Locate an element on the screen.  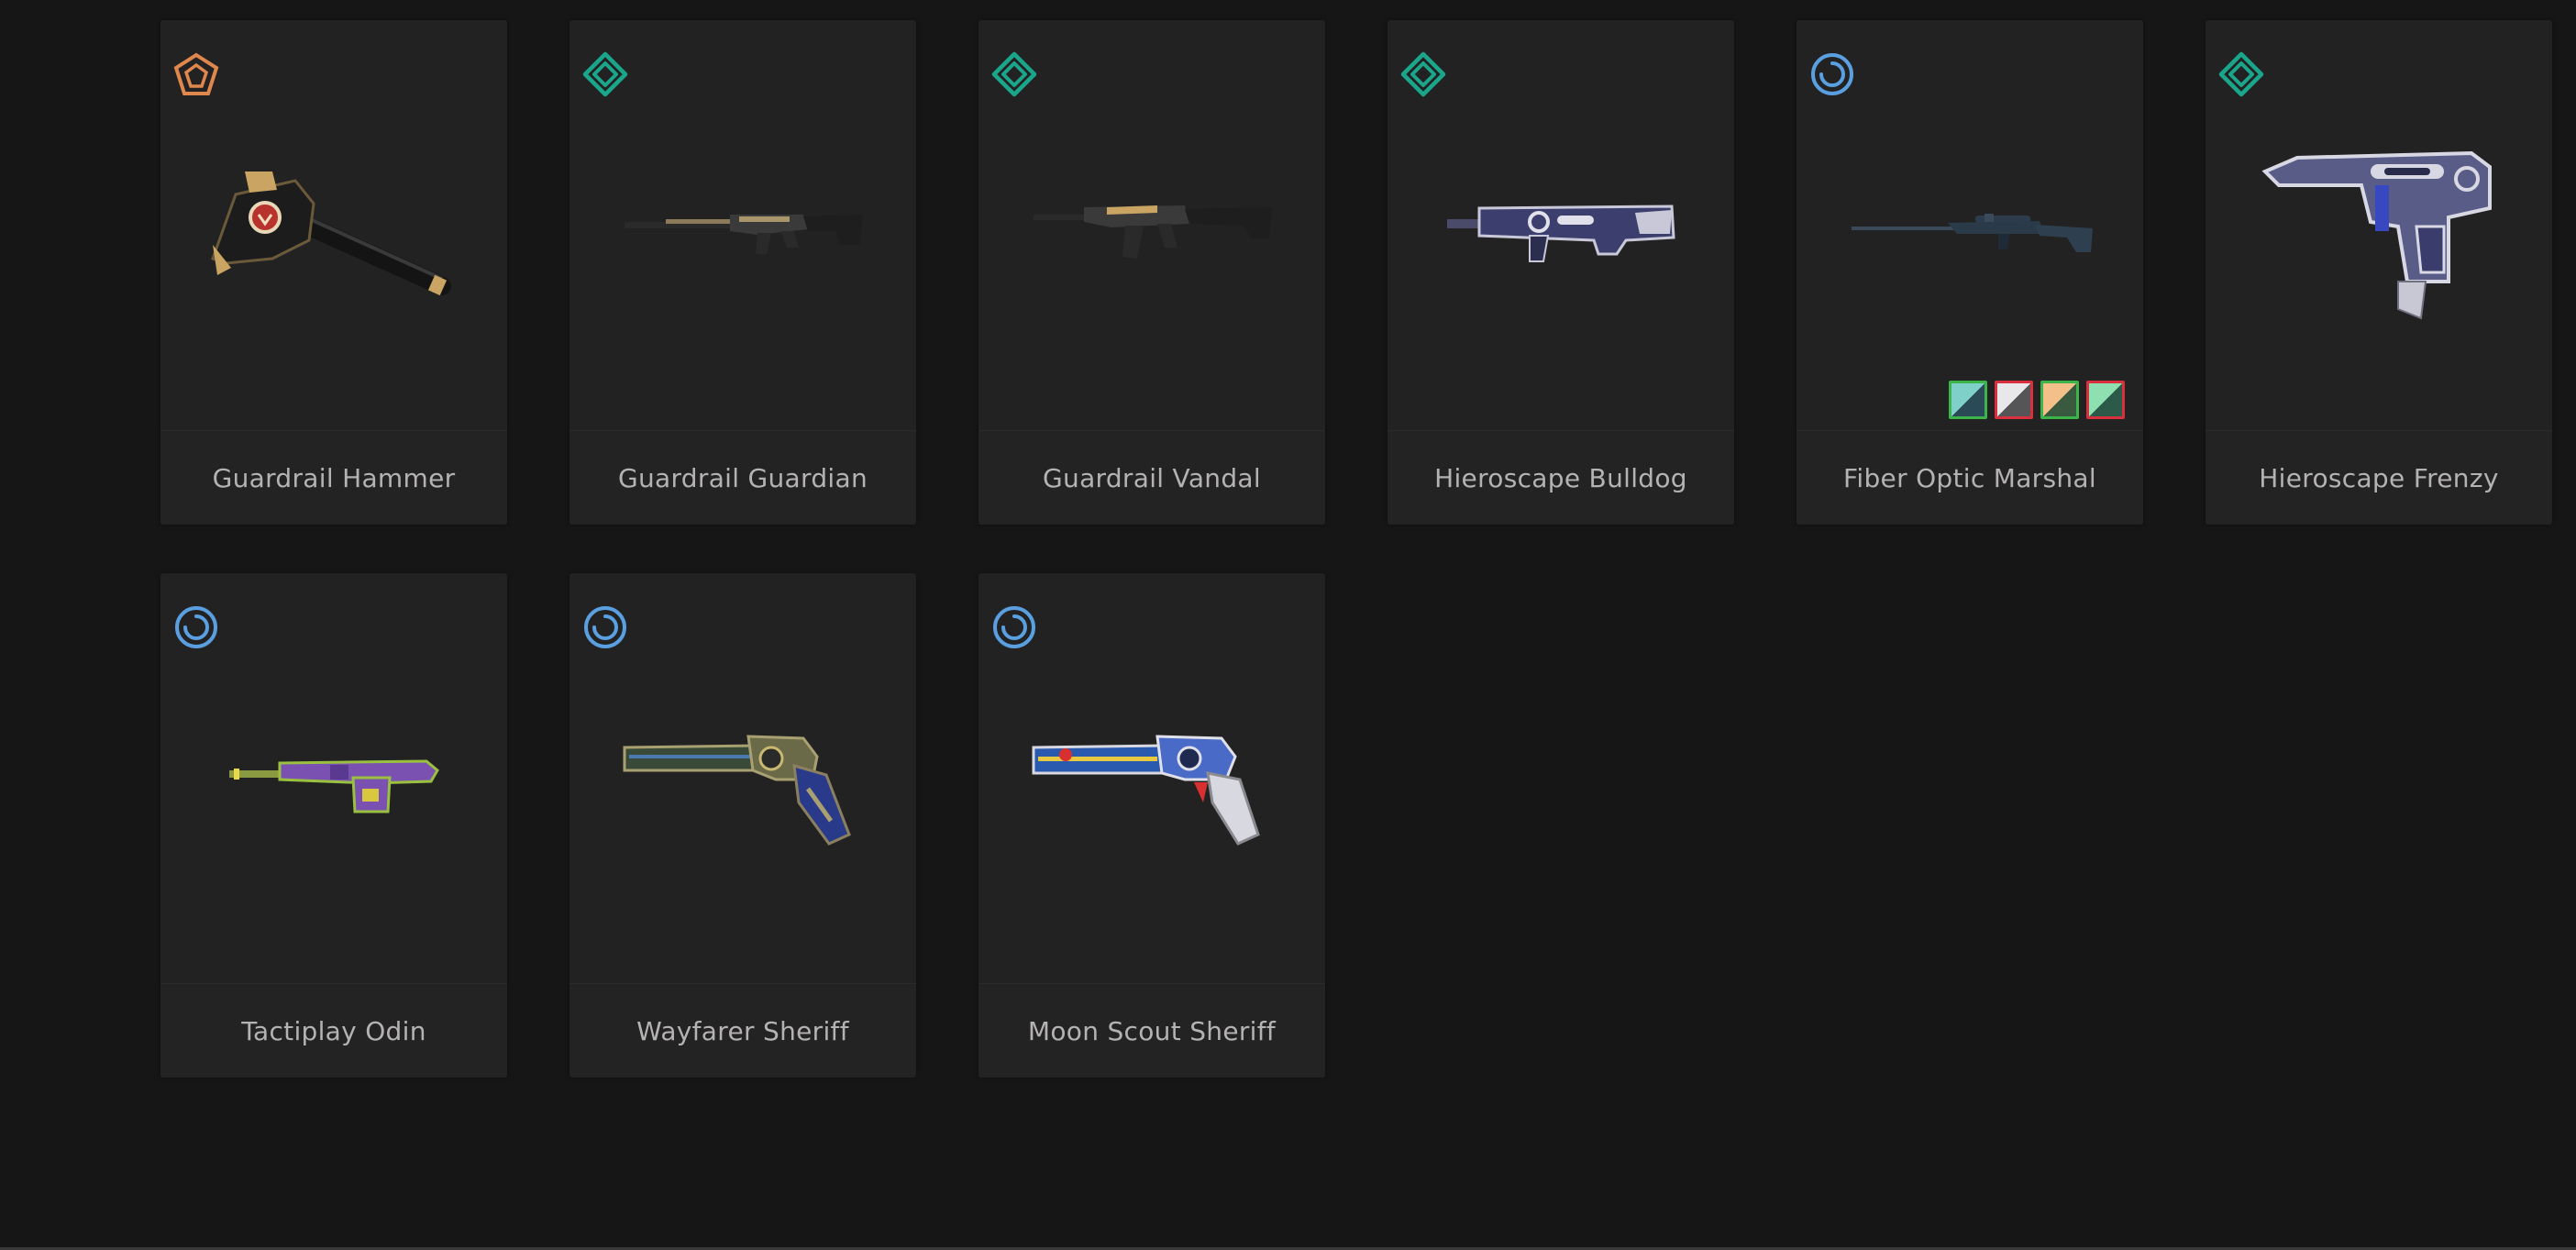
skin-card-guardrail-guardian: Guardrail Guardian is located at coordinates (742, 272).